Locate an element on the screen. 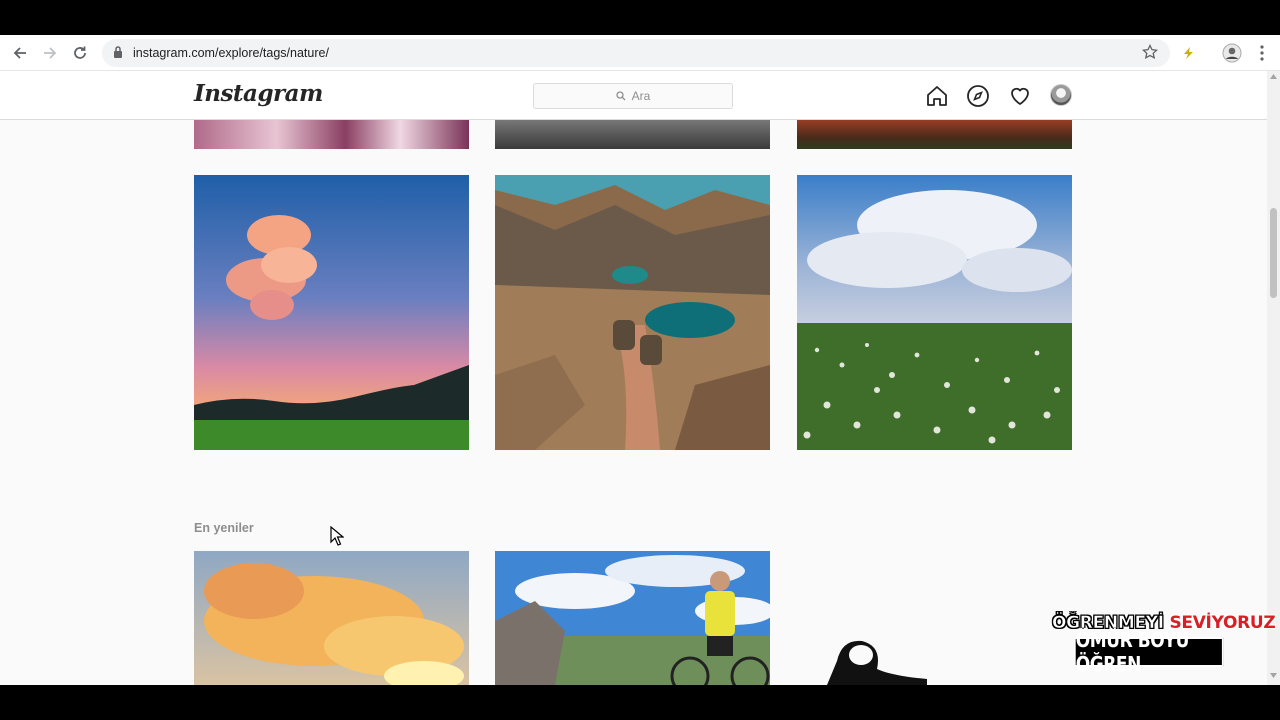 The height and width of the screenshot is (720, 1280). reload-icon is located at coordinates (80, 52).